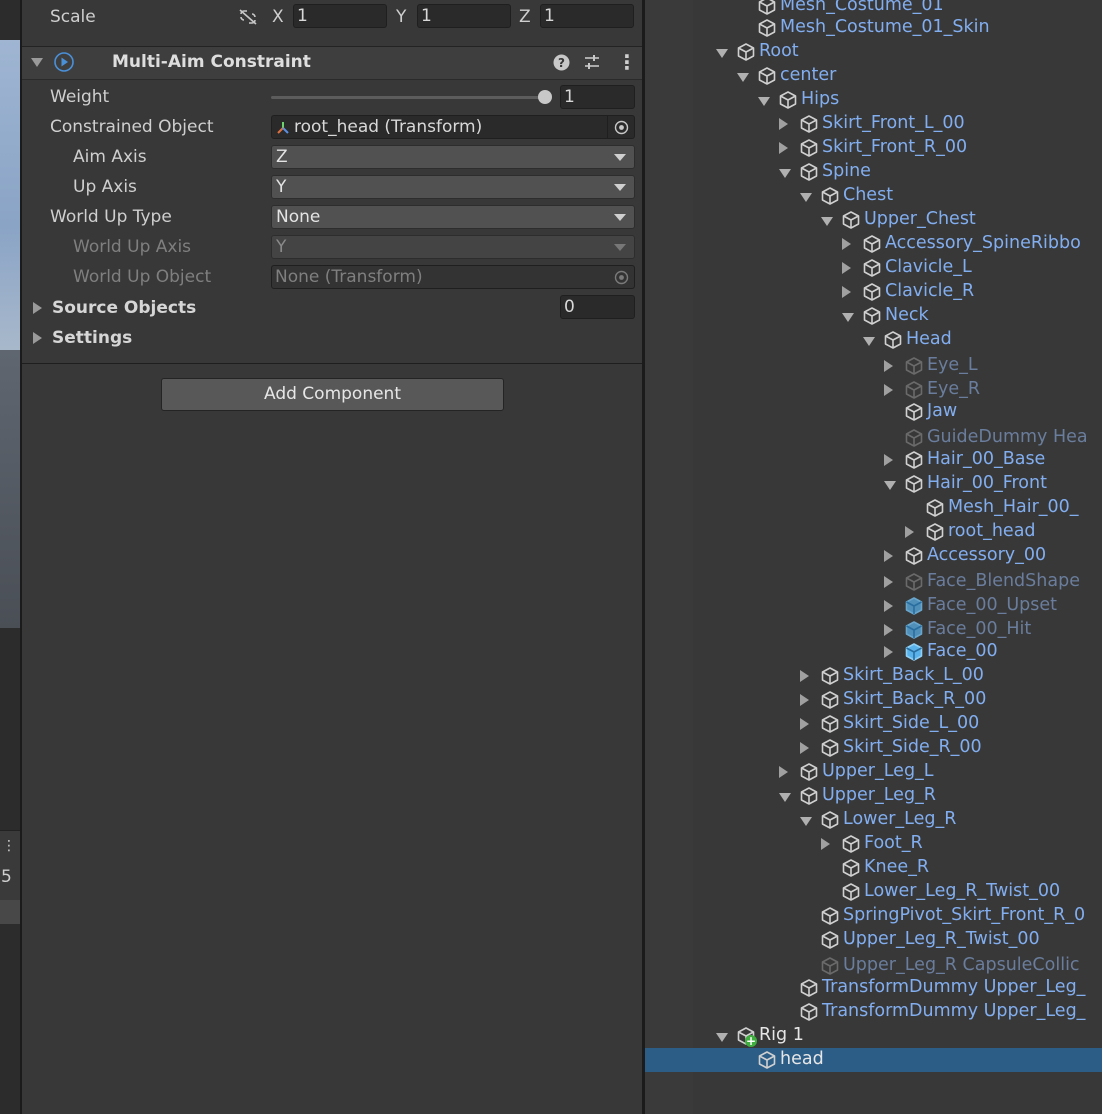  I want to click on hierarchy-row: Hair_00_Front, so click(873, 484).